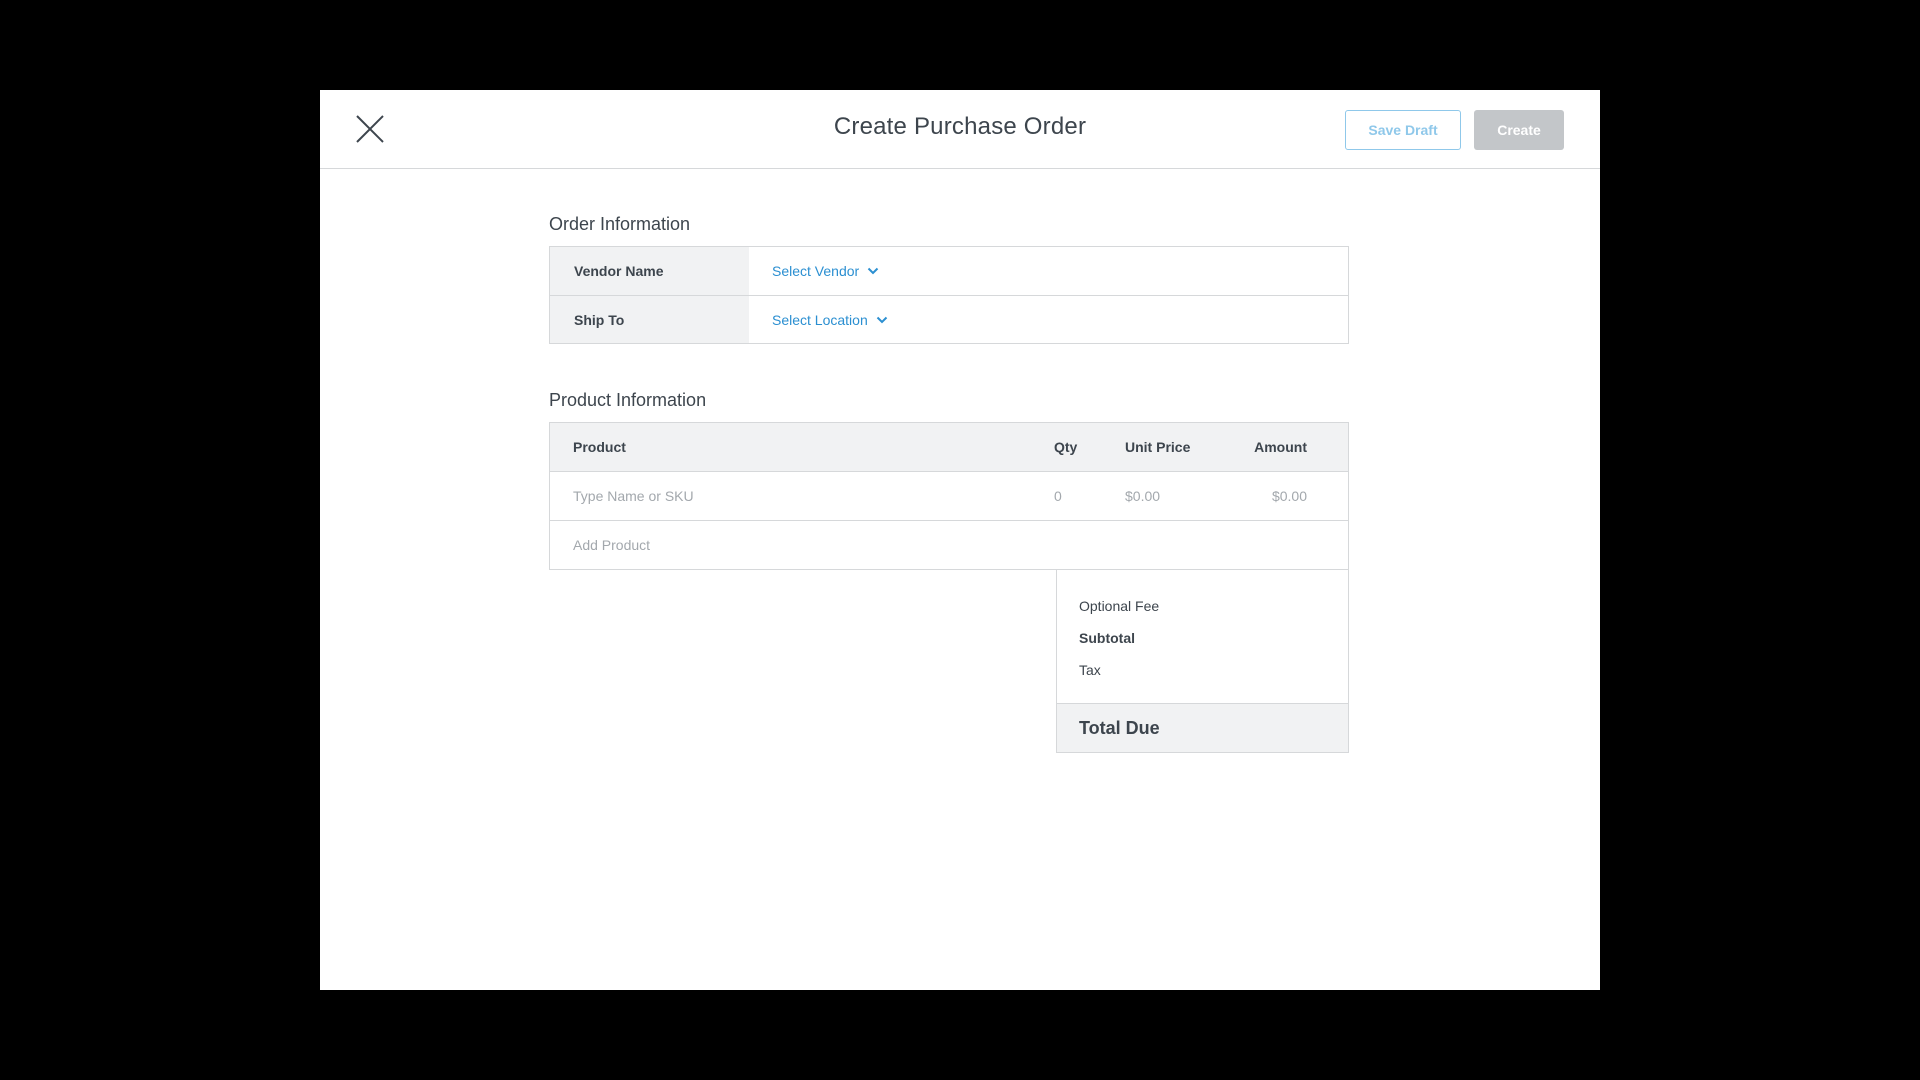 Image resolution: width=1920 pixels, height=1080 pixels. I want to click on optional-fee-label: Optional Fee, so click(1213, 612).